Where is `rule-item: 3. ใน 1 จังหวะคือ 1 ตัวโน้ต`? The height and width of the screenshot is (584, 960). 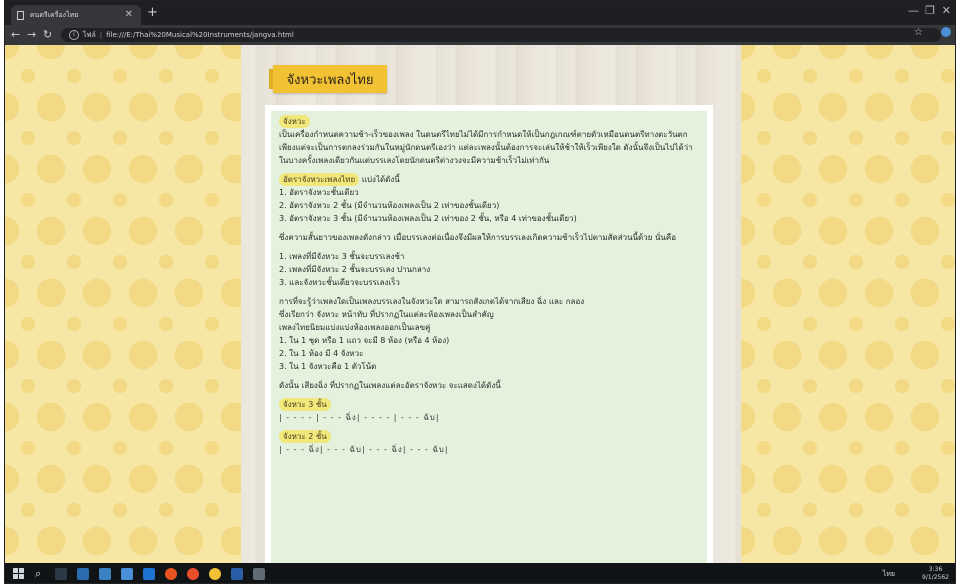 rule-item: 3. ใน 1 จังหวะคือ 1 ตัวโน้ต is located at coordinates (328, 366).